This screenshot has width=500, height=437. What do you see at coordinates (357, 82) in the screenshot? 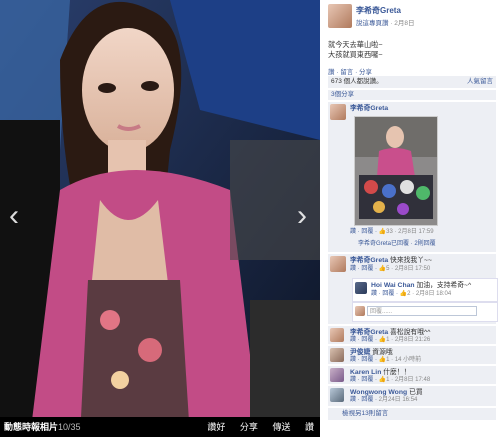
I see `likes-count: 673 個人都說讚。` at bounding box center [357, 82].